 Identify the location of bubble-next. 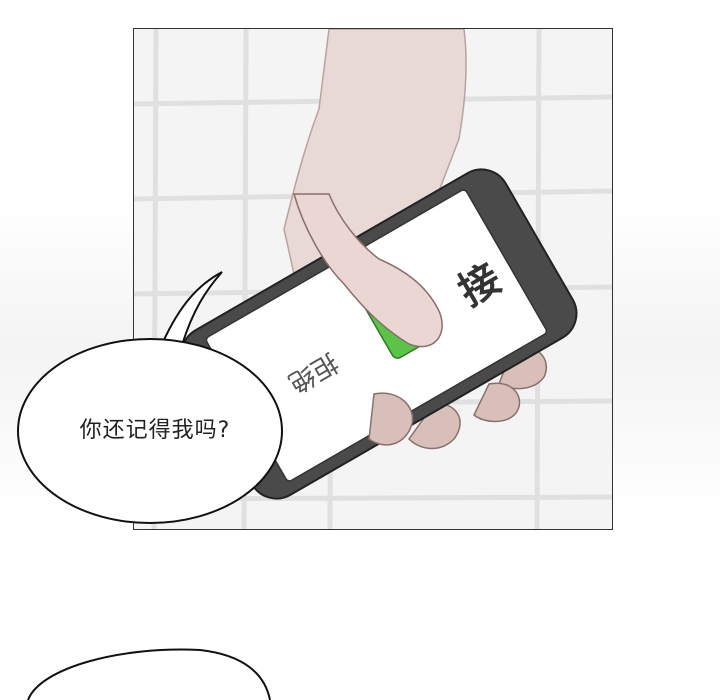
(149, 674).